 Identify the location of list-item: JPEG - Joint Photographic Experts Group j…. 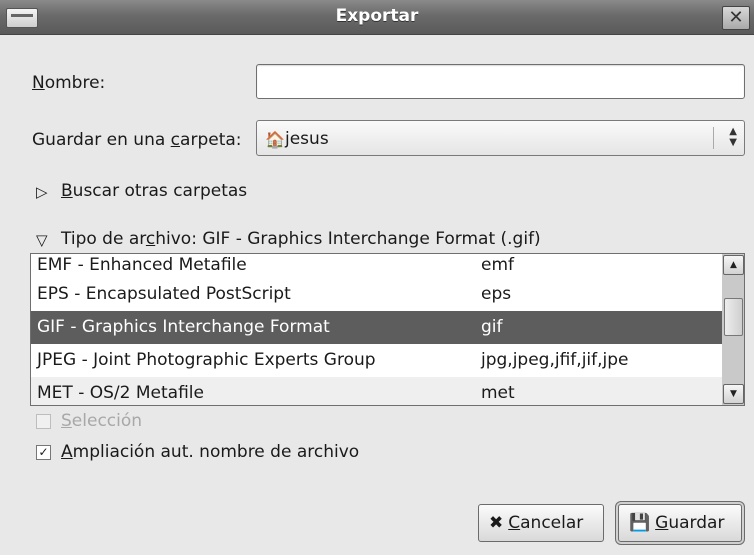
(377, 360).